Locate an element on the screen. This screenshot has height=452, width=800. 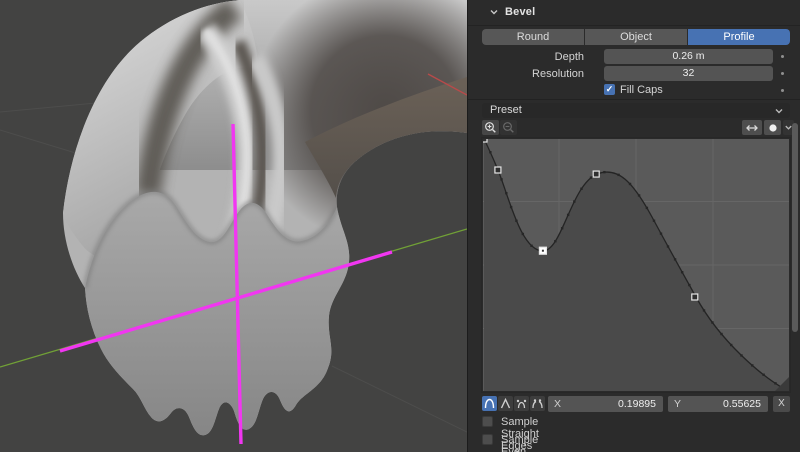
sample-even-lengths-checkbox is located at coordinates (487, 439).